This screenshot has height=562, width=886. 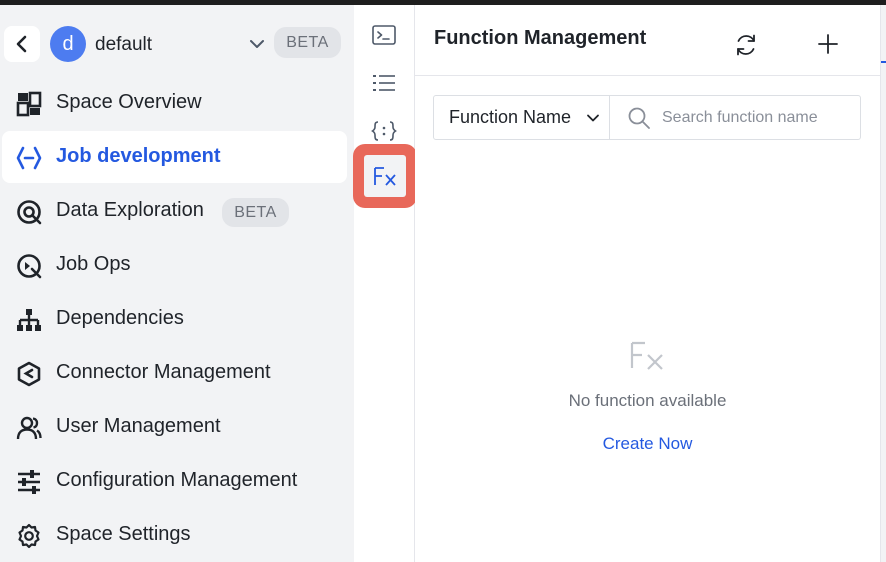 I want to click on nav-item-user-management: User Management, so click(x=174, y=427).